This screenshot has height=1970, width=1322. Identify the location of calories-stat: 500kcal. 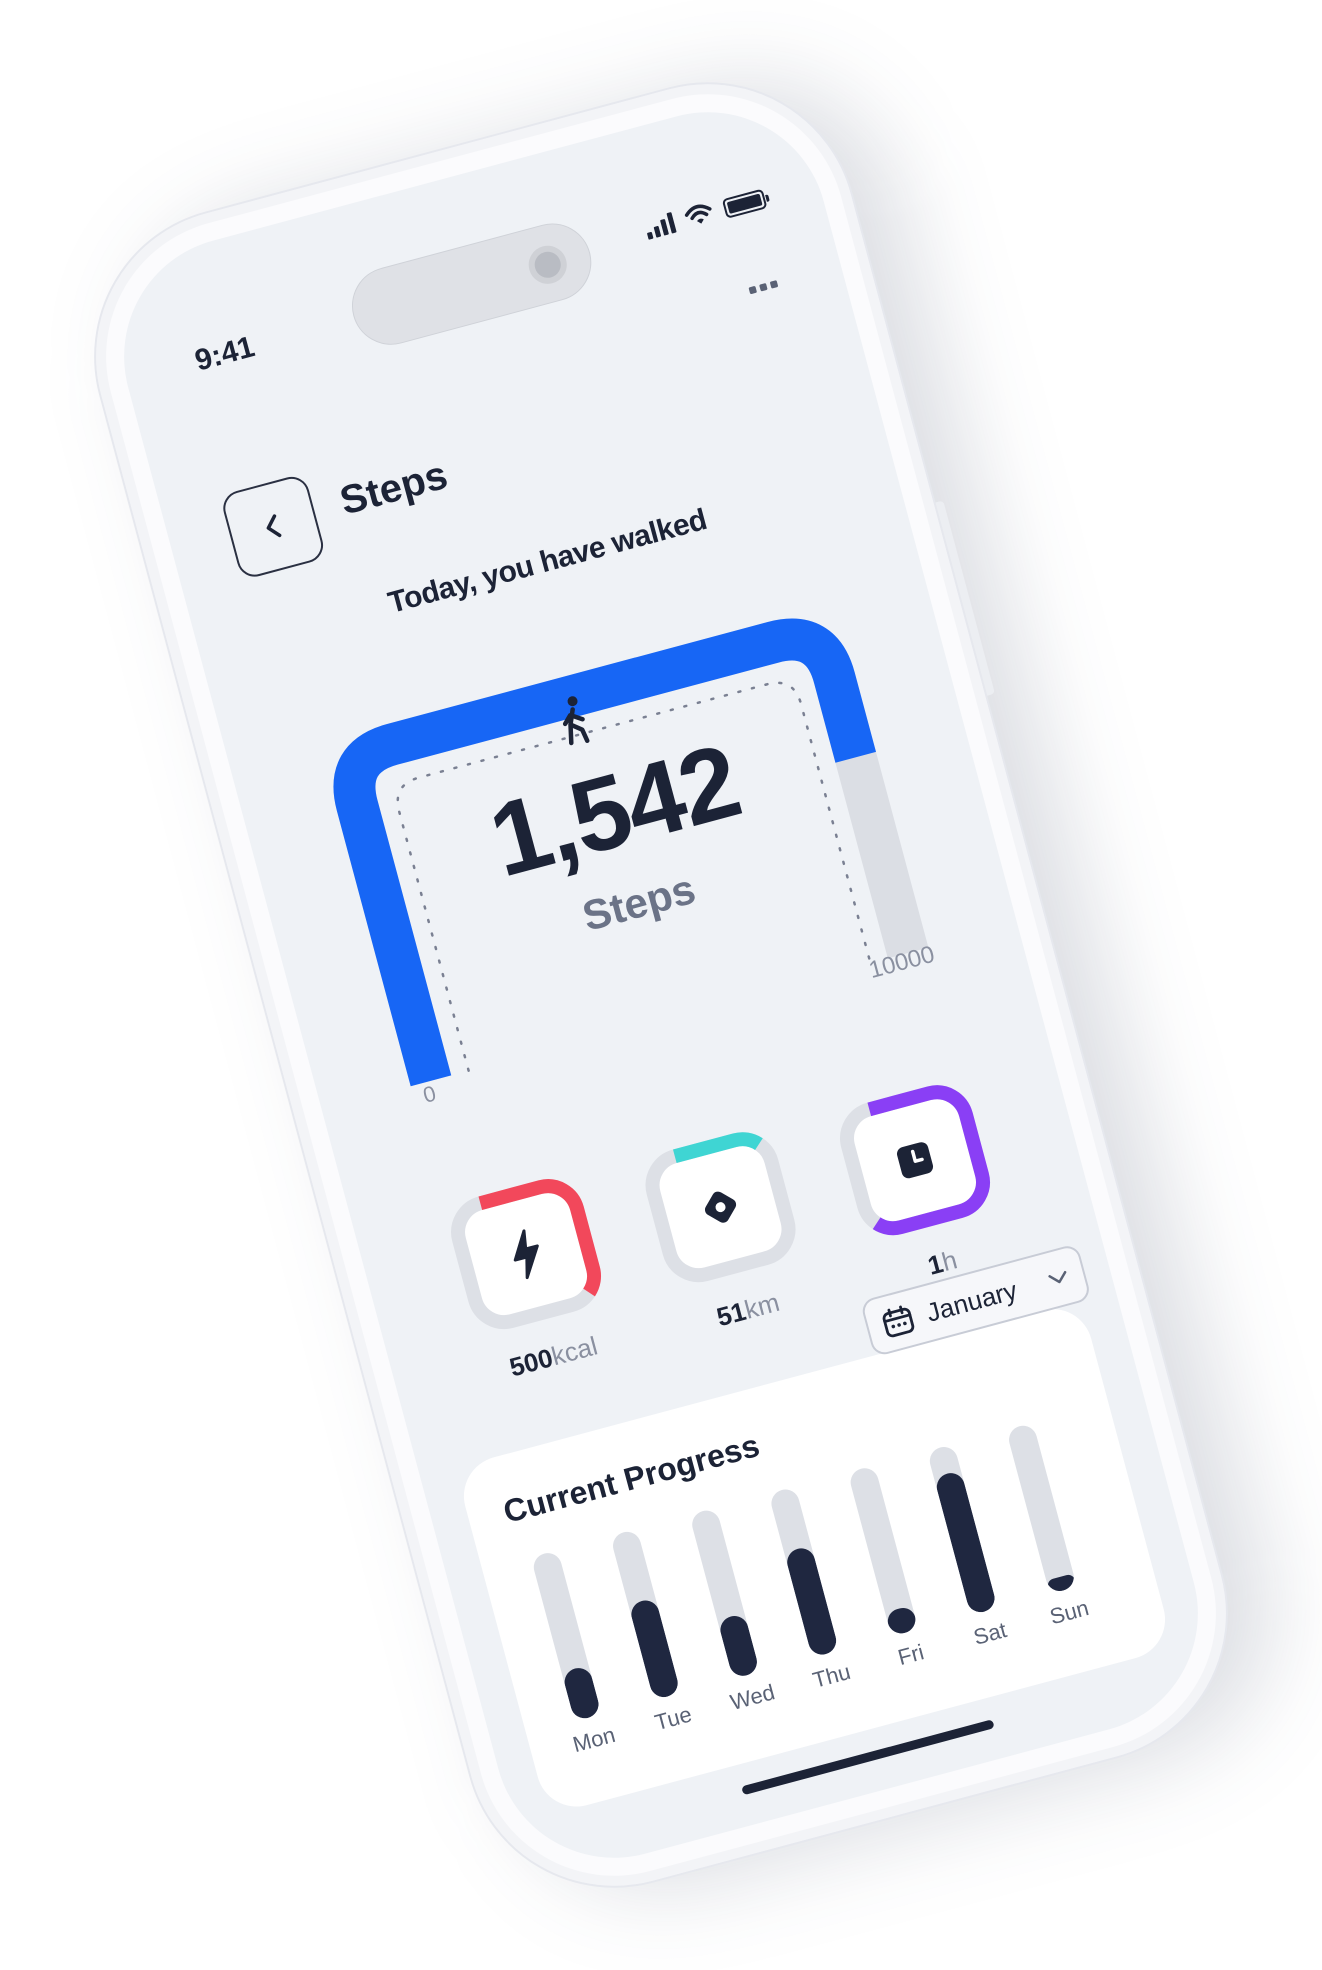
(532, 1276).